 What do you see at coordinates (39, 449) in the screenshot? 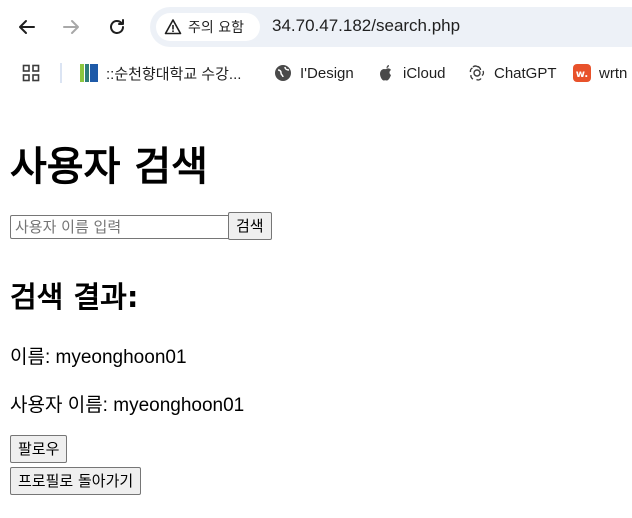
I see `follow-button: 팔로우` at bounding box center [39, 449].